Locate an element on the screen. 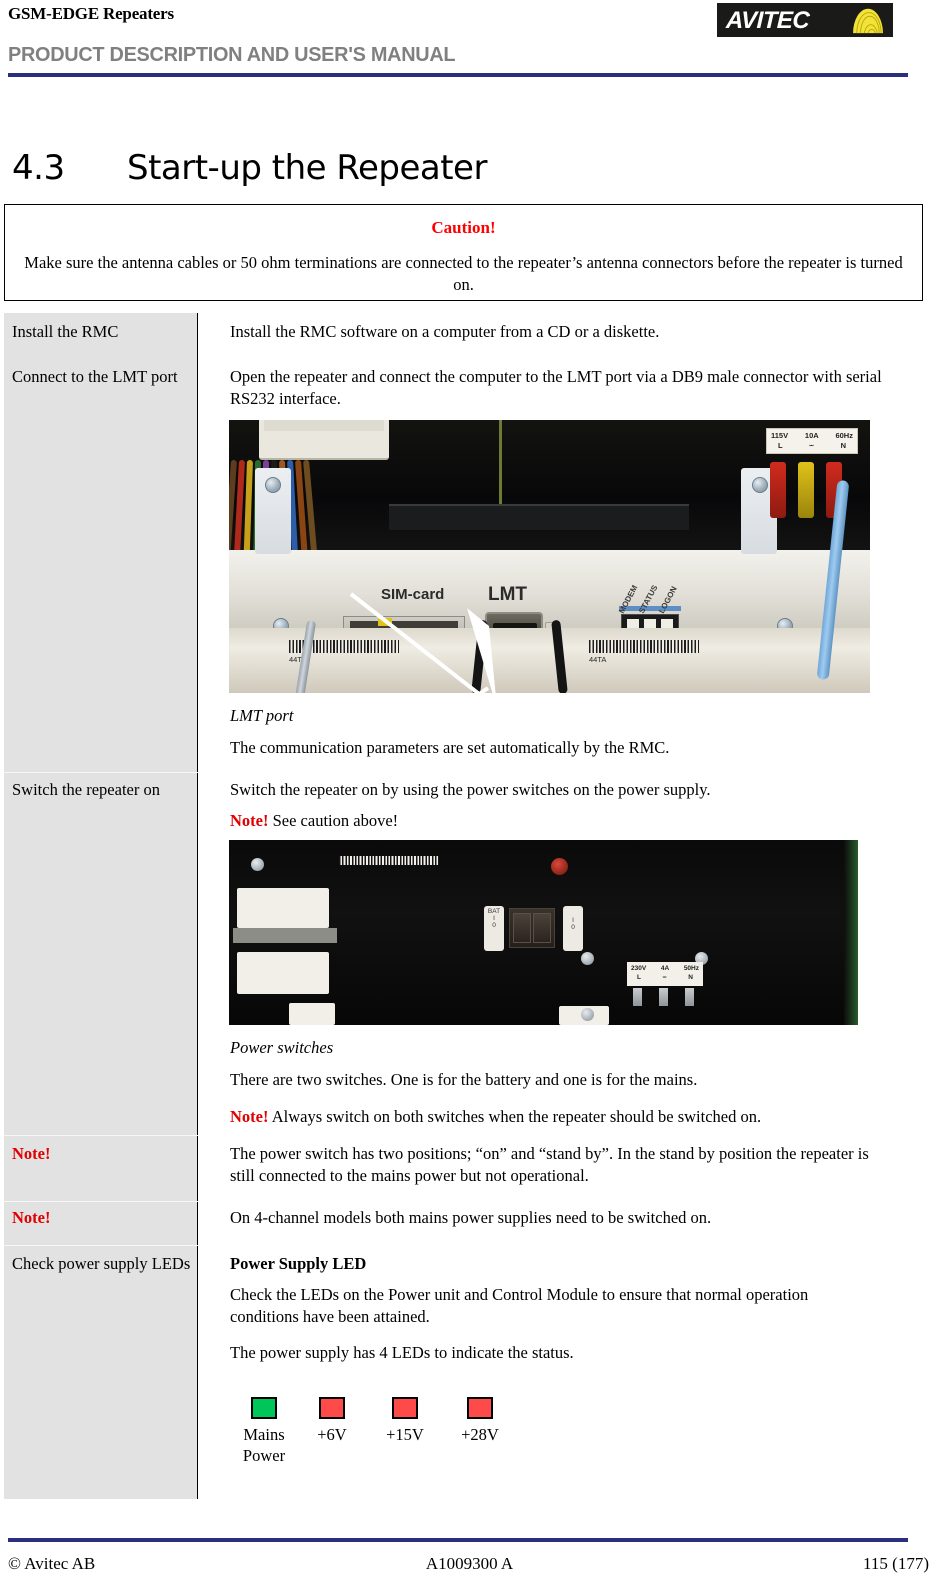 This screenshot has height=1589, width=939. step-label-connect-lmt: Connect to the LMT port is located at coordinates (95, 376).